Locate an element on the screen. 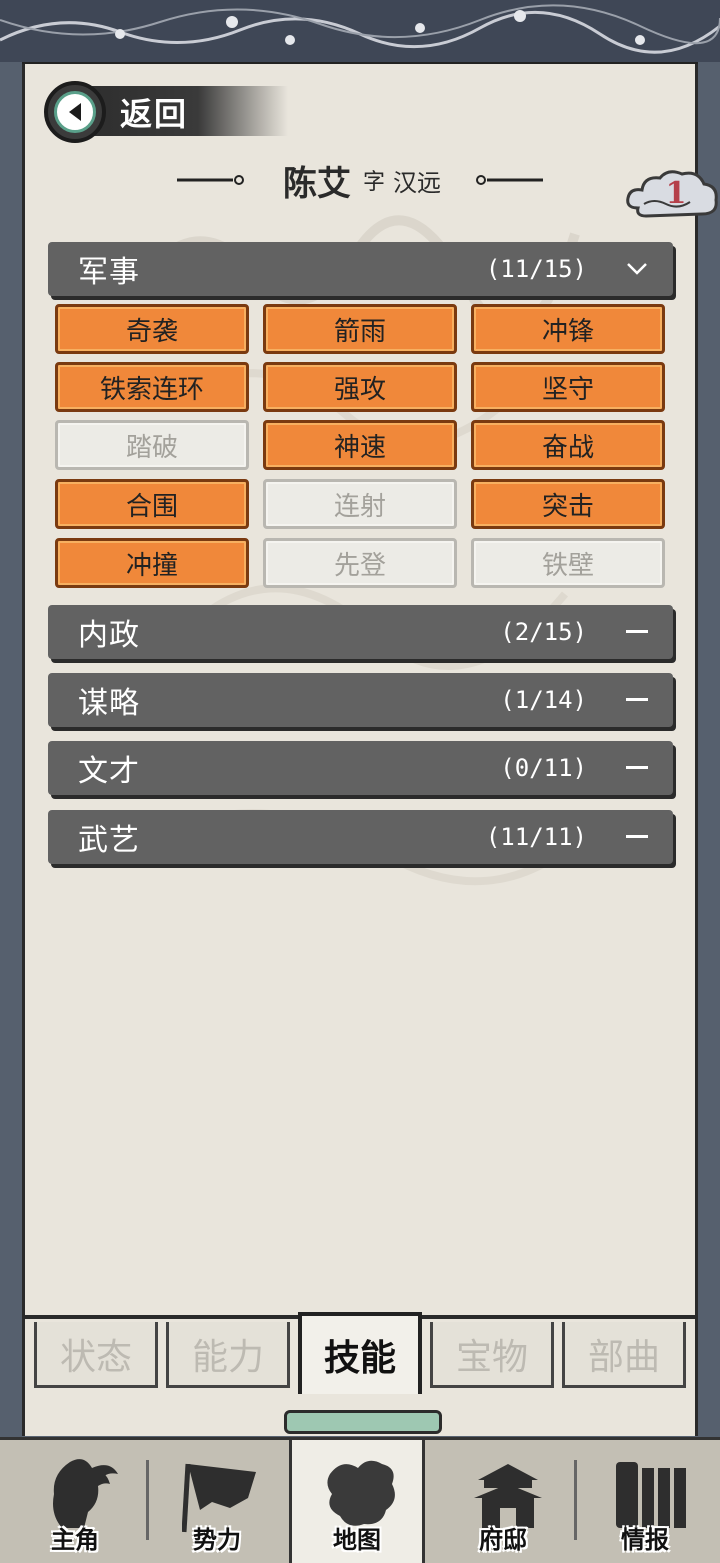 The width and height of the screenshot is (720, 1563). section-header-martial: 武艺 (11/11) is located at coordinates (360, 837).